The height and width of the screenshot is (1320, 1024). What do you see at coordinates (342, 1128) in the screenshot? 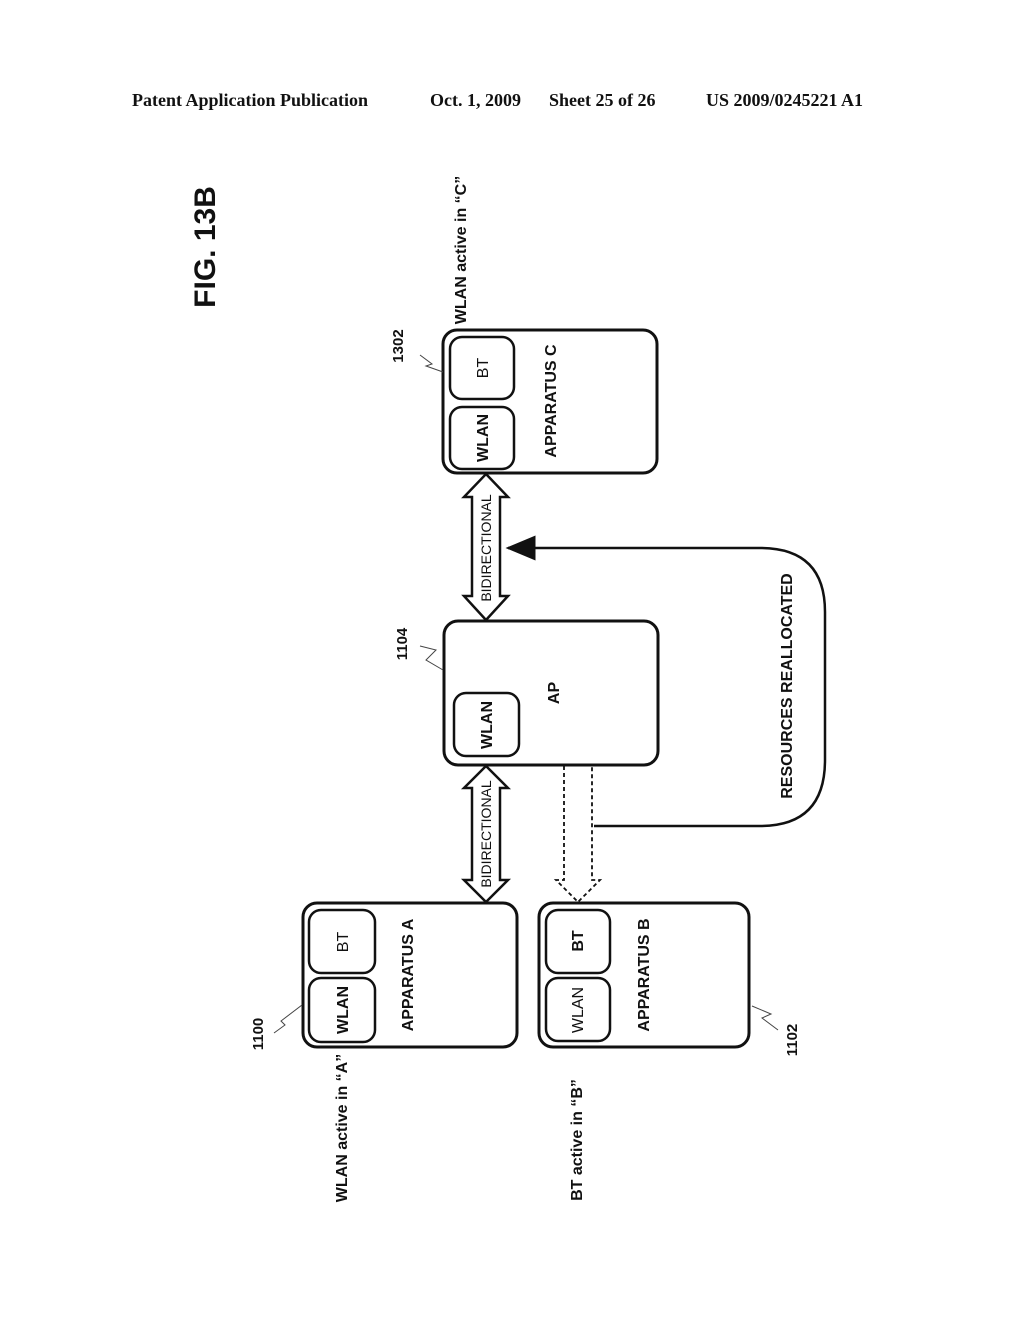
I see `apparatus-a-status: WLAN active in “A”` at bounding box center [342, 1128].